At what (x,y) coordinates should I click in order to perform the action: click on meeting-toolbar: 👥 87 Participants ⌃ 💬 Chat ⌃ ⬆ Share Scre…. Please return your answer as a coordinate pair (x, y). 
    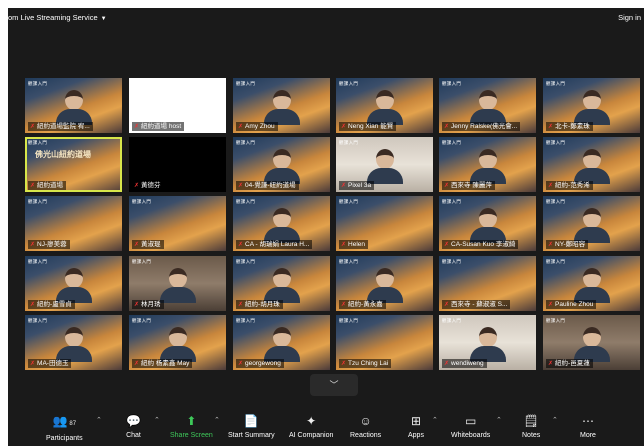
    Looking at the image, I should click on (326, 427).